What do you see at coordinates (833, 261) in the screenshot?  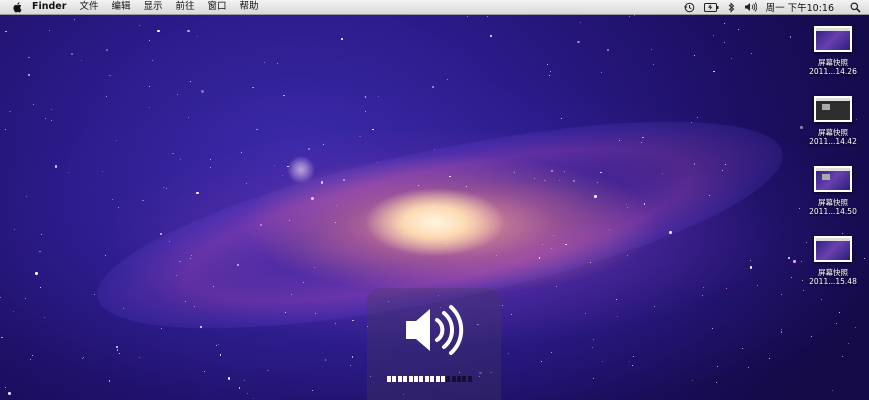 I see `desktop-file-screenshot: 屏幕快照 2011...15.48` at bounding box center [833, 261].